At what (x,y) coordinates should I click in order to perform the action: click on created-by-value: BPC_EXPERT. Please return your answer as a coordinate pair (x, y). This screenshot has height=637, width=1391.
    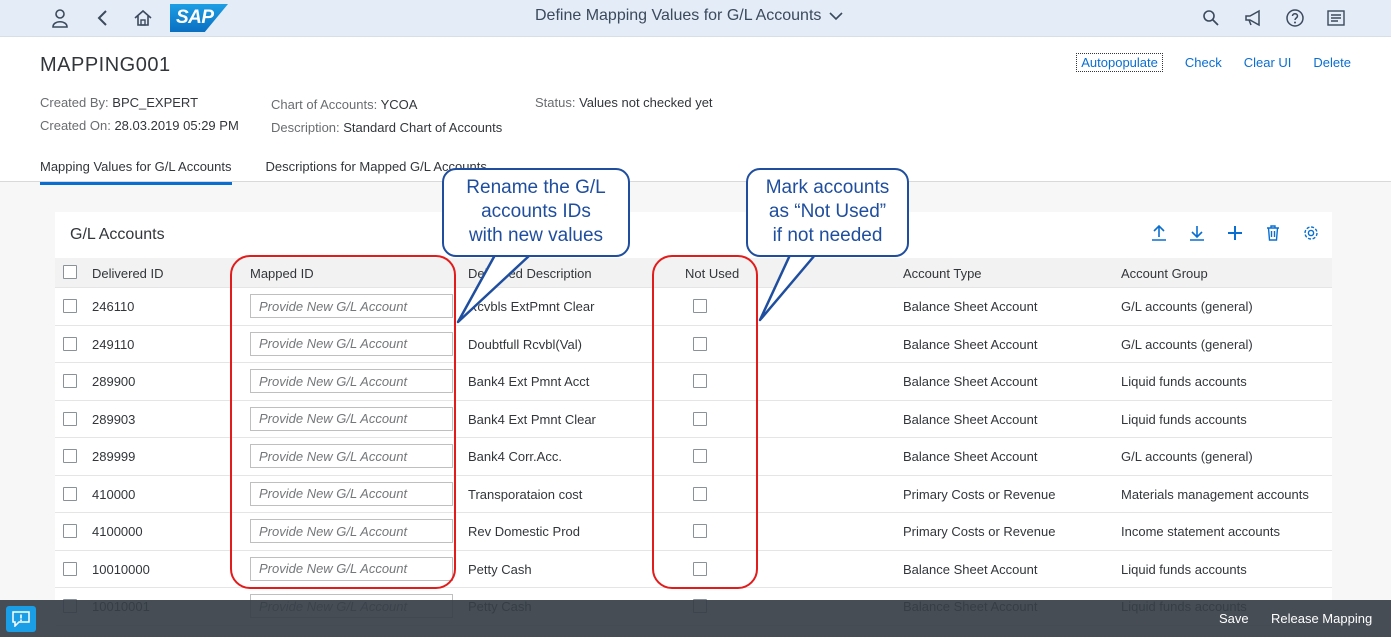
    Looking at the image, I should click on (155, 102).